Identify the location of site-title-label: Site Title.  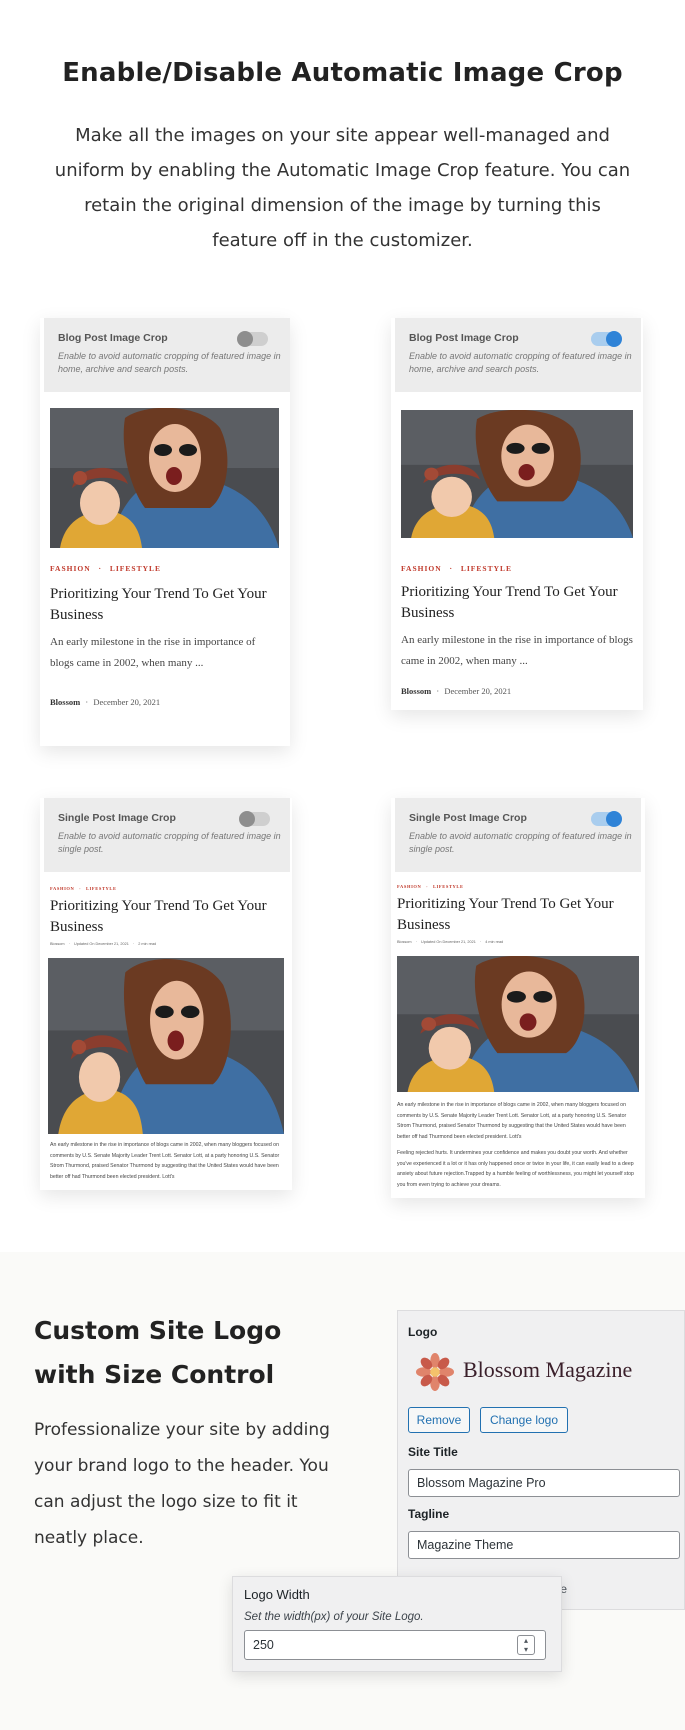
(433, 1452).